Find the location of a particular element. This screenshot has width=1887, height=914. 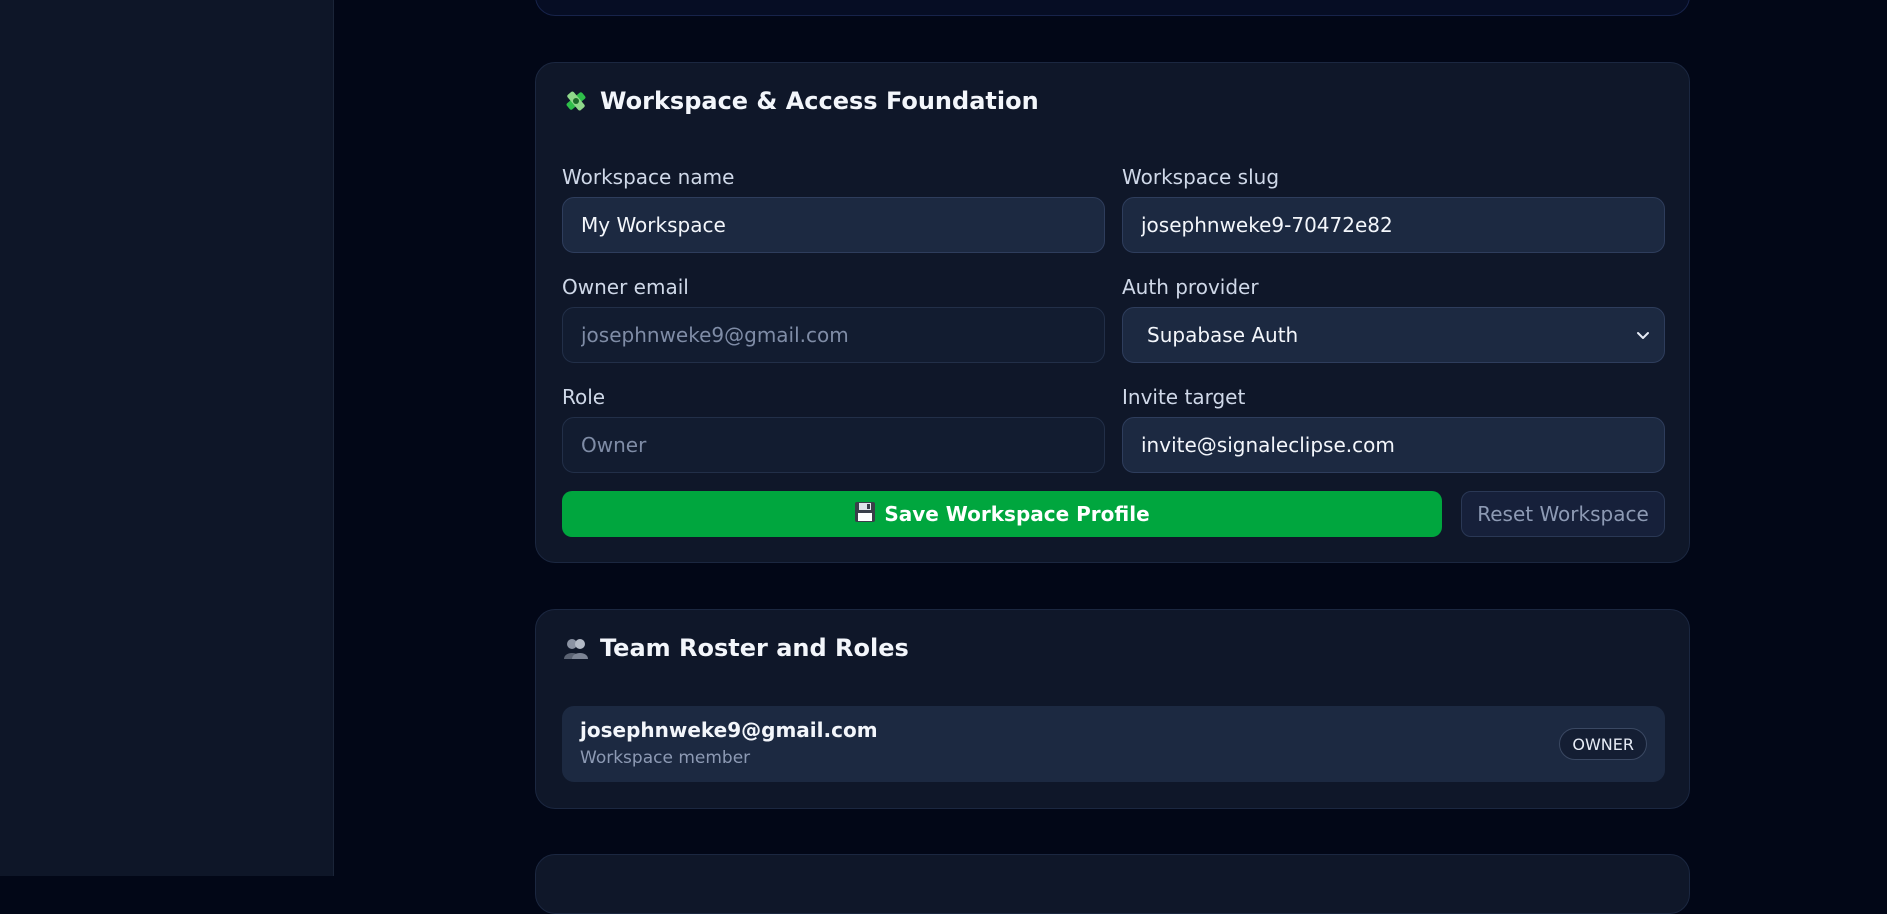

save-workspace-profile-label: Save Workspace Profile is located at coordinates (1017, 514).